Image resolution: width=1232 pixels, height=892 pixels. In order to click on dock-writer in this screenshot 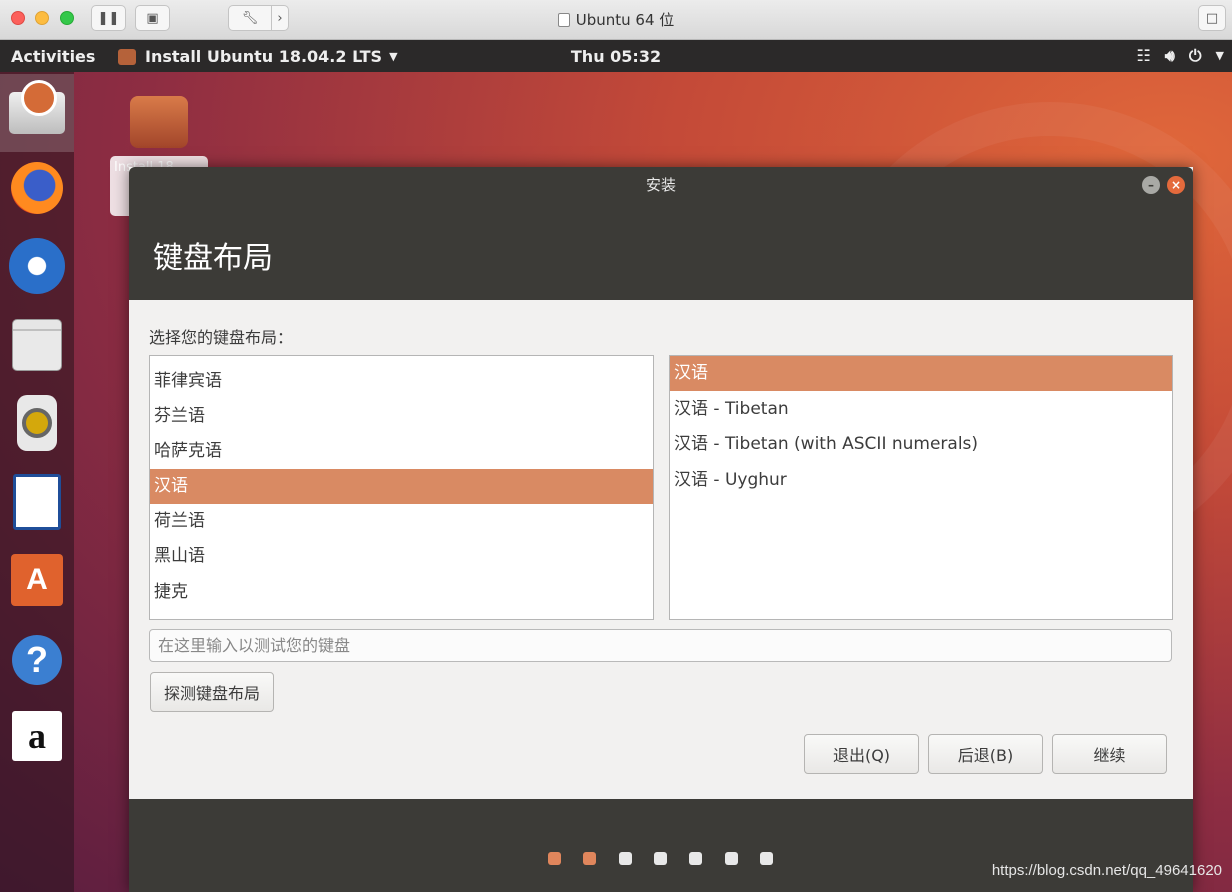, I will do `click(37, 502)`.